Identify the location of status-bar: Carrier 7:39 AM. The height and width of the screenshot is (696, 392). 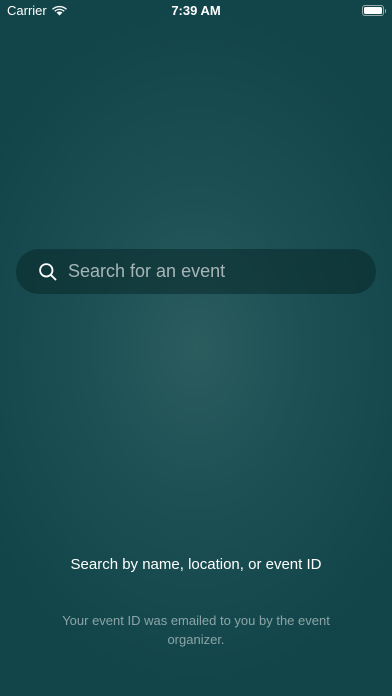
(196, 11).